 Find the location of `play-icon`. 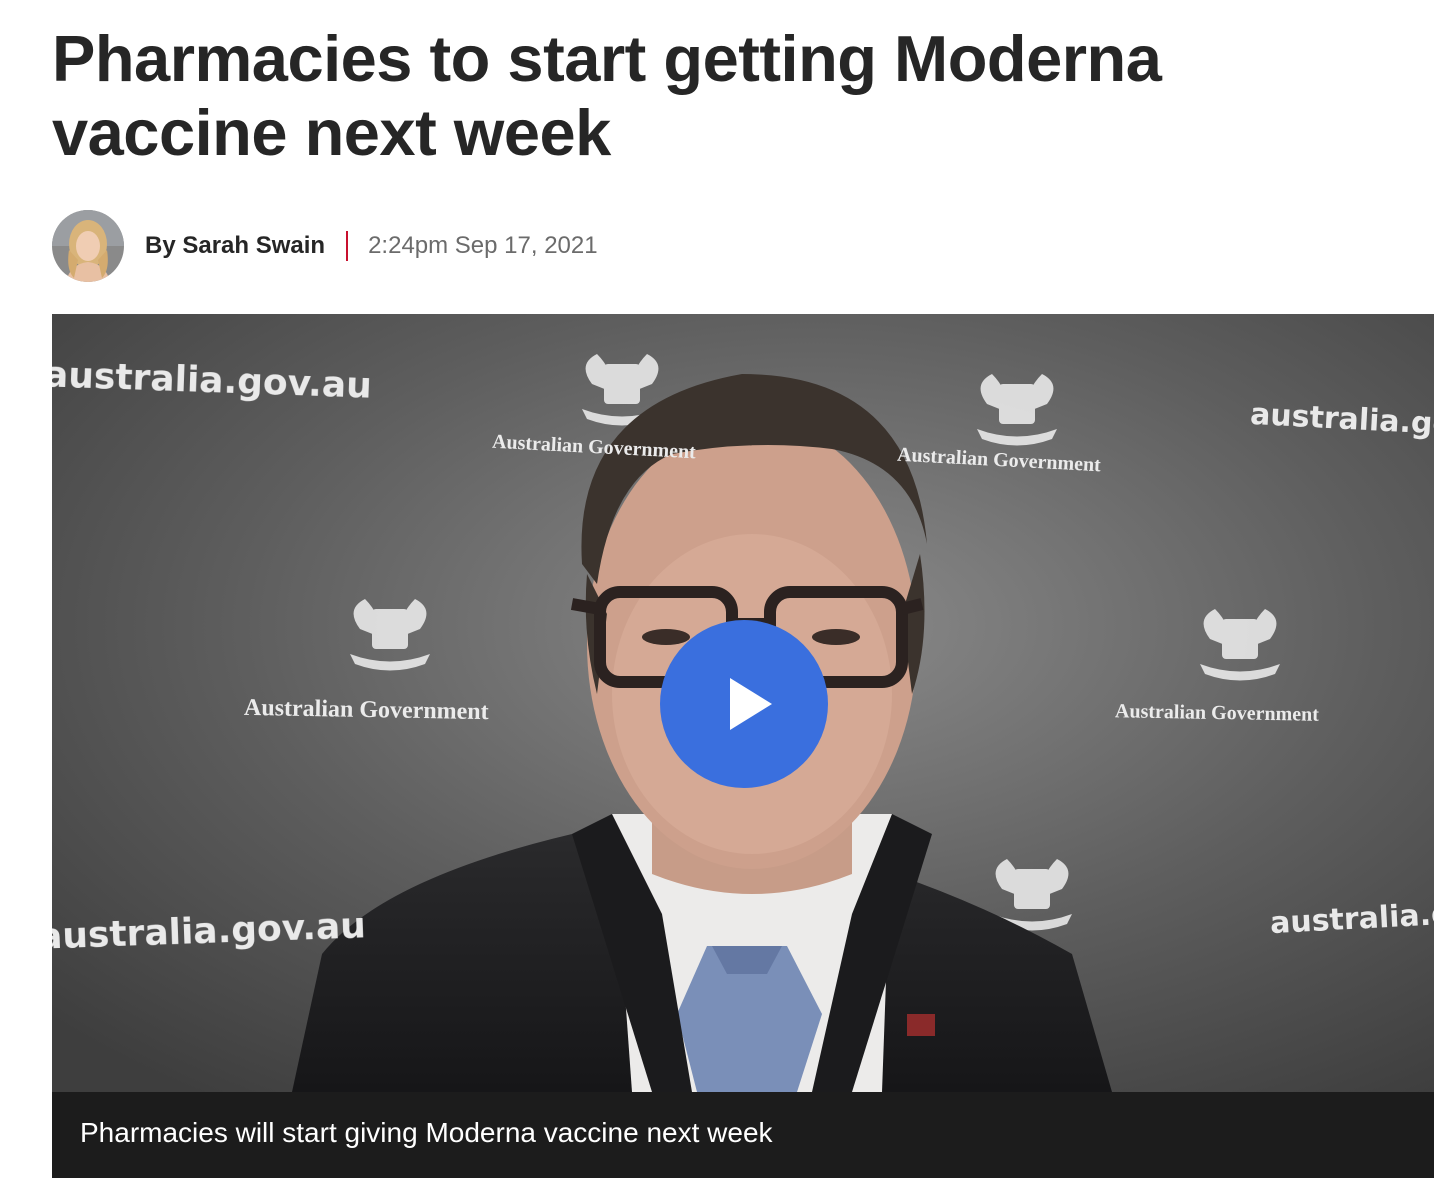

play-icon is located at coordinates (751, 704).